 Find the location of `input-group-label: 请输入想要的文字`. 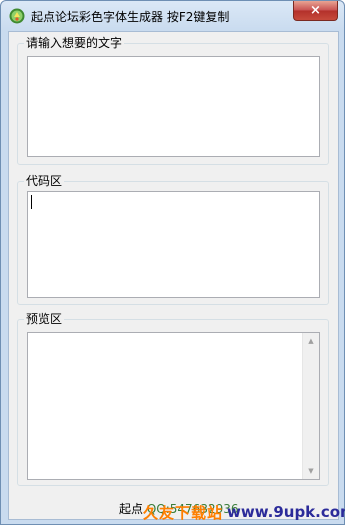

input-group-label: 请输入想要的文字 is located at coordinates (74, 43).